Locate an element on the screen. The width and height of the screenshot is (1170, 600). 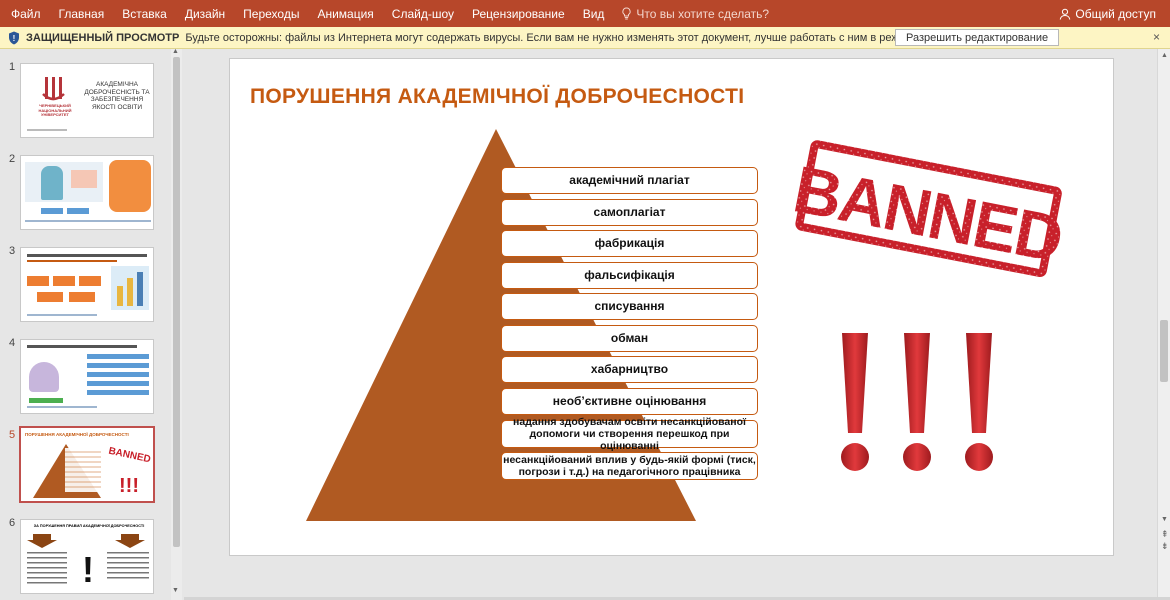
slide-scrollbar: ▲ ▼ ⇞ ⇟ is located at coordinates (1163, 324).